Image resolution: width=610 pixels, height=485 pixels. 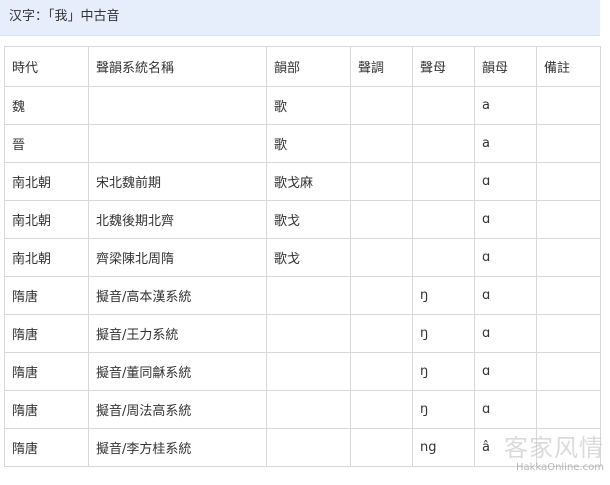 I want to click on table-row: 隋唐 擬音/王力系統 ŋ ɑ, so click(x=302, y=333).